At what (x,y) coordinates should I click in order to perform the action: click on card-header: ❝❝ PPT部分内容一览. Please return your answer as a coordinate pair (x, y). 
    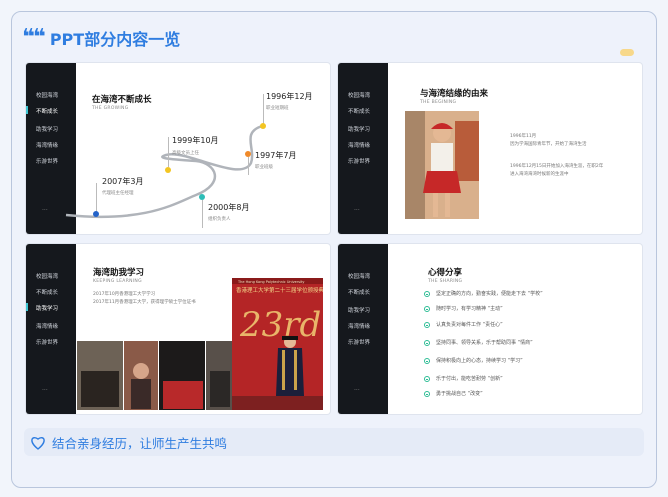
    Looking at the image, I should click on (101, 38).